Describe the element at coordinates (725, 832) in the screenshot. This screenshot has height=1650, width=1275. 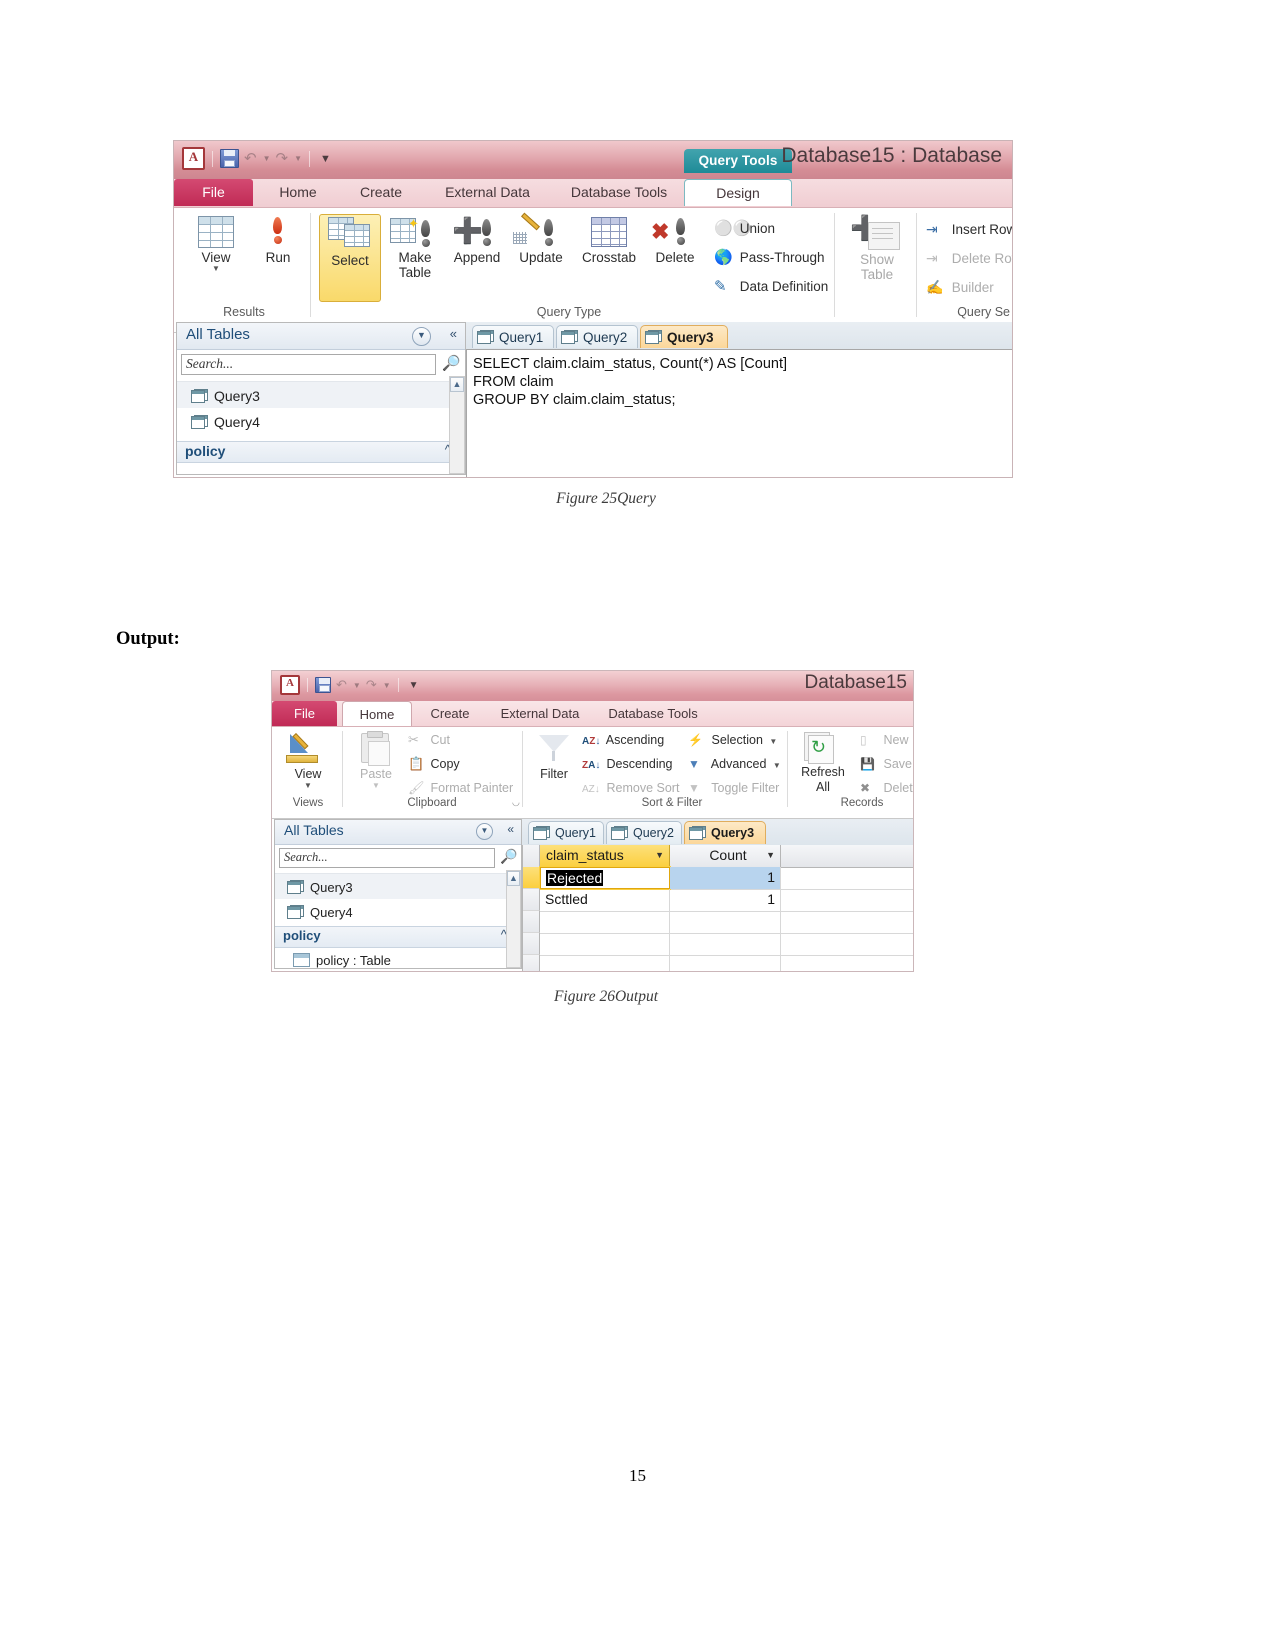
I see `doc-tab-query3: Query3` at that location.